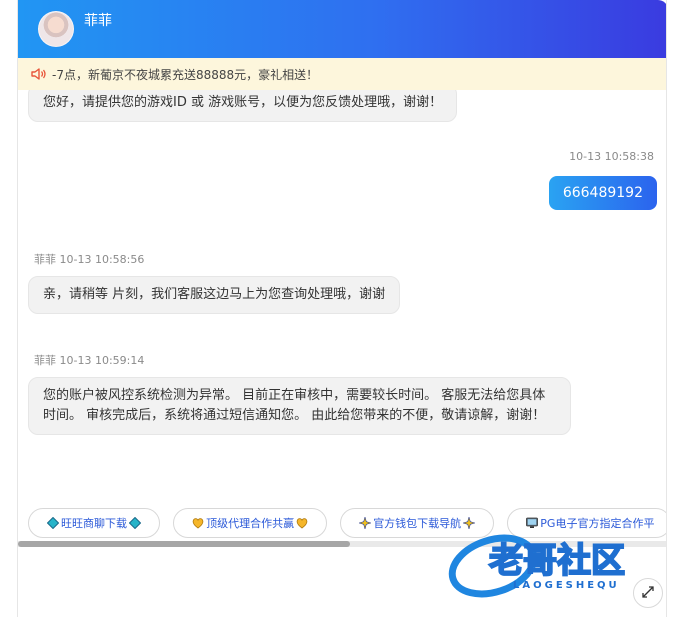  What do you see at coordinates (185, 74) in the screenshot?
I see `notice-text: -7点，新葡京不夜城累充送88888元，豪礼相送！` at bounding box center [185, 74].